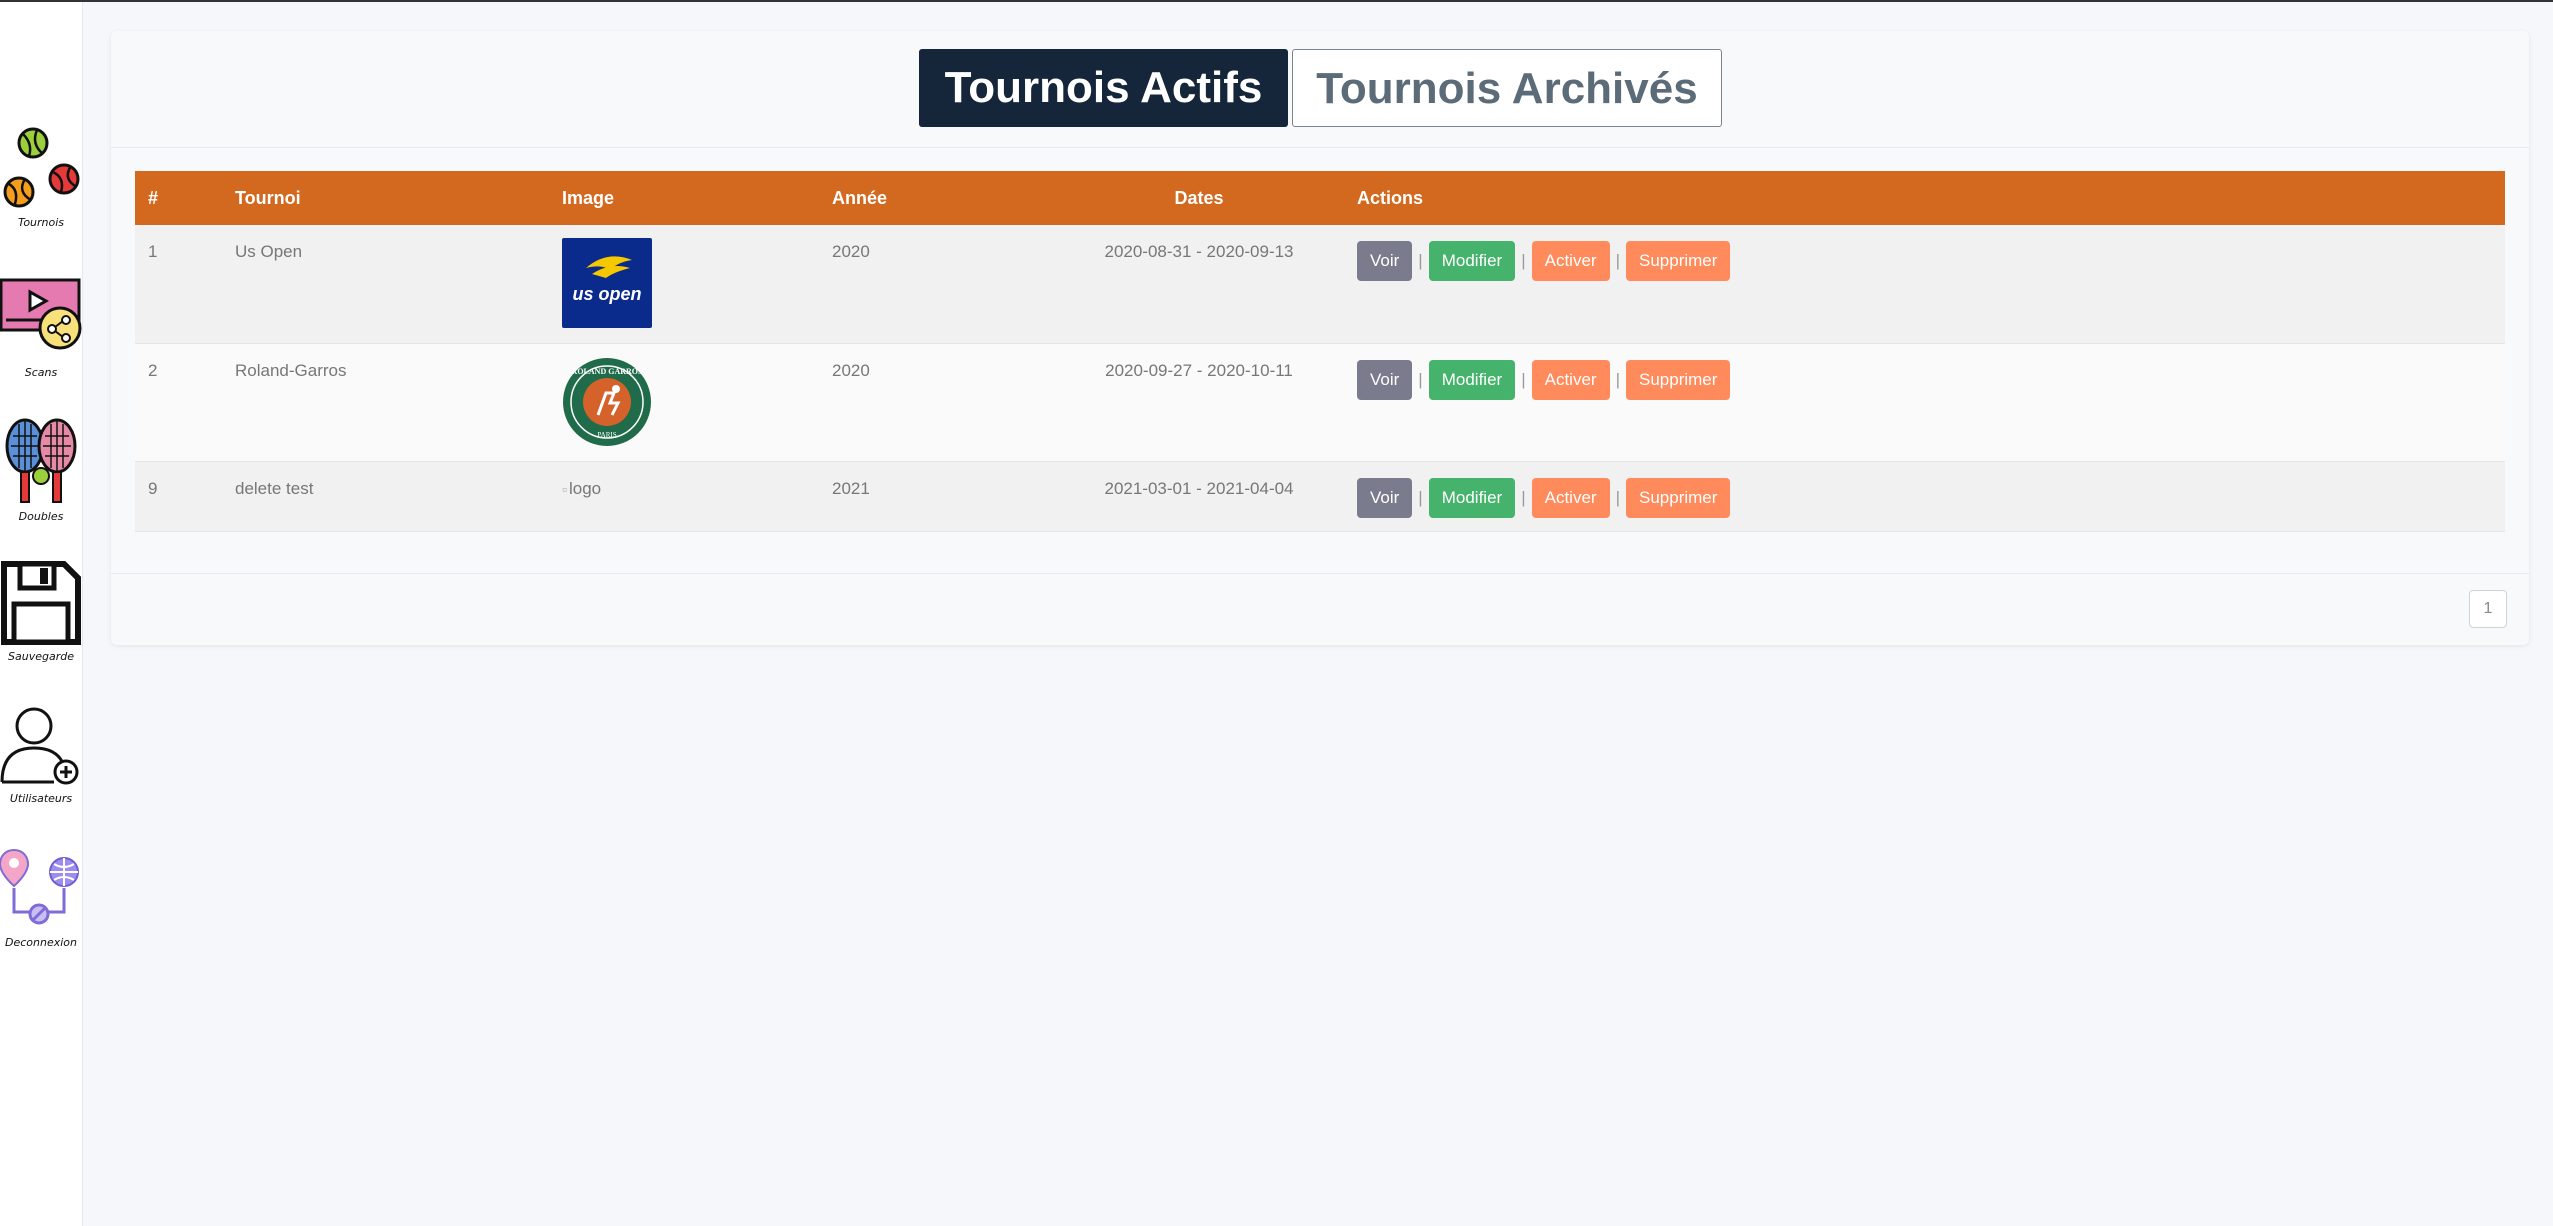 This screenshot has height=1226, width=2553. Describe the element at coordinates (581, 488) in the screenshot. I see `broken-image-icon: logo` at that location.